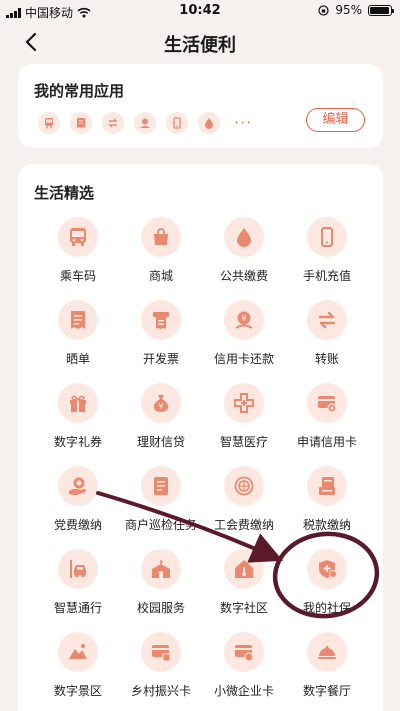  I want to click on service-label: 转账, so click(326, 359).